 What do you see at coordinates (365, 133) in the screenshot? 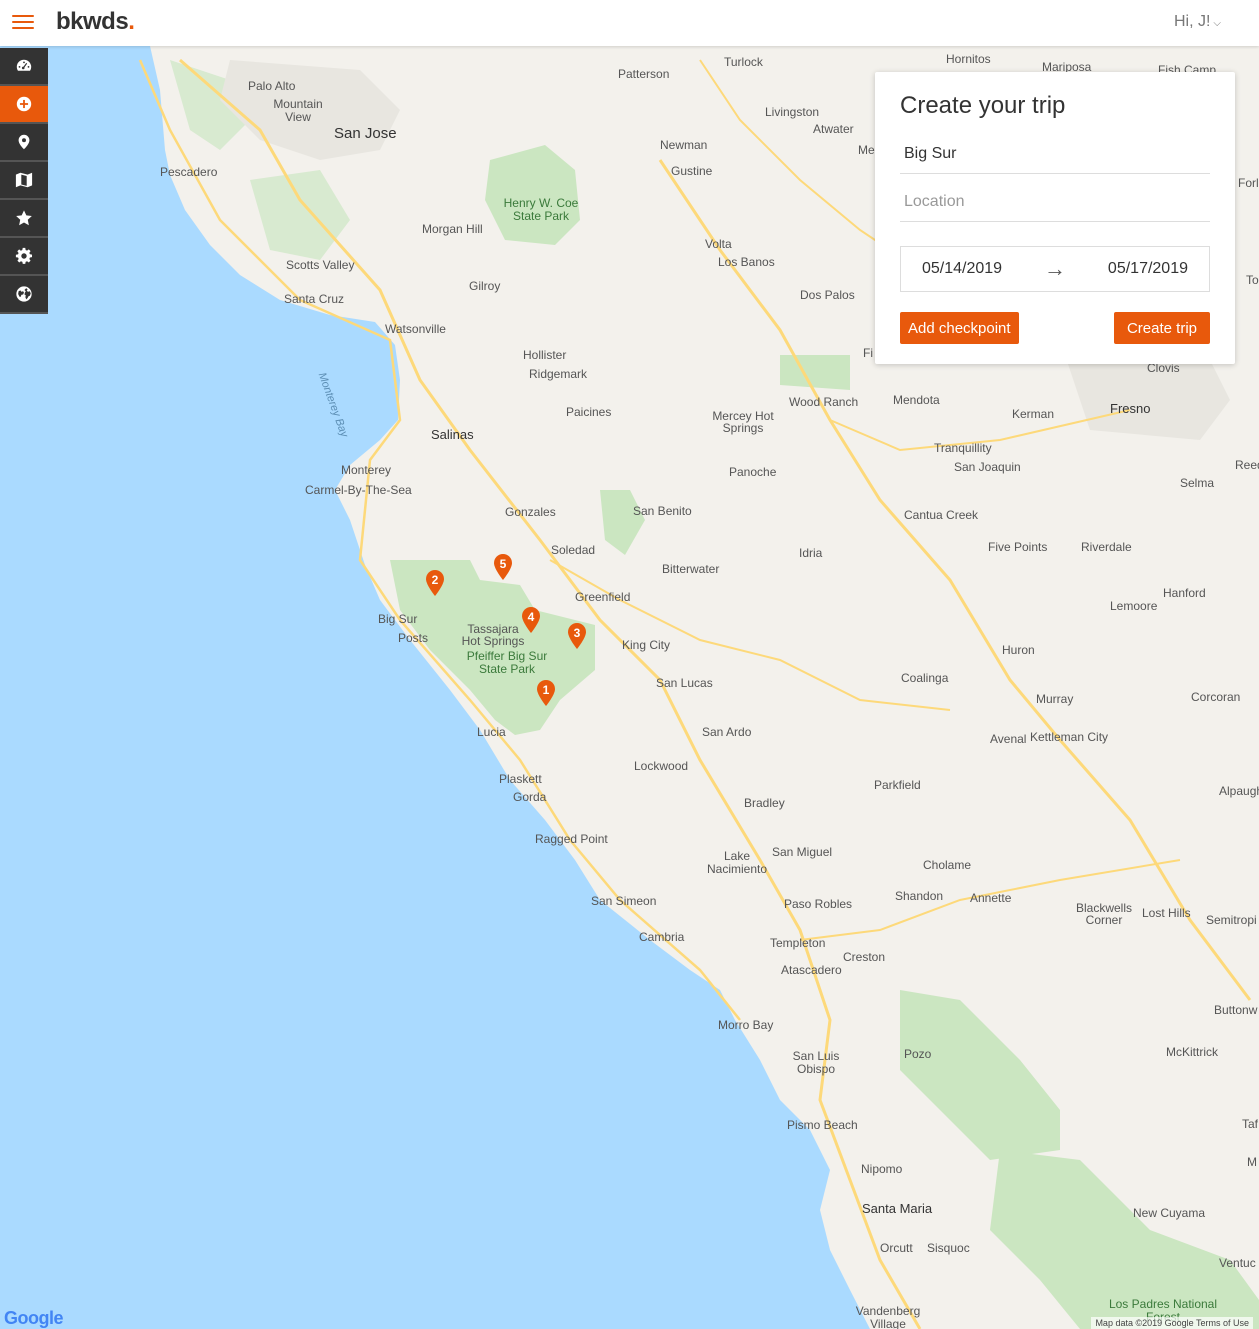
I see `map-label: San Jose` at bounding box center [365, 133].